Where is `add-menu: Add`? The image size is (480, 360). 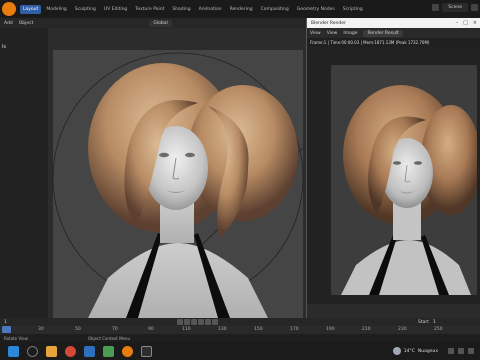 add-menu: Add is located at coordinates (8, 23).